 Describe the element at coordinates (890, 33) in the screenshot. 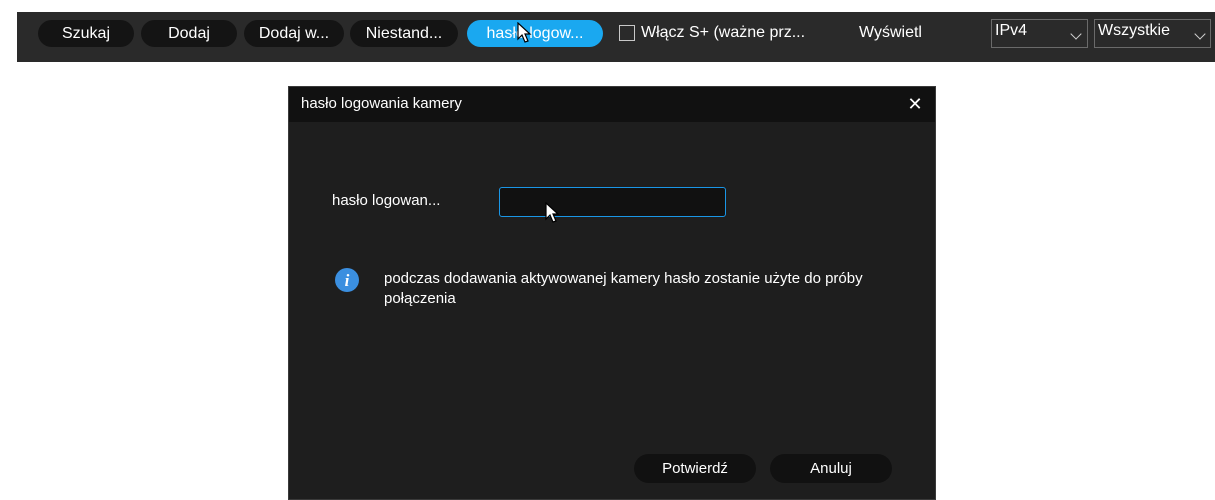

I see `display-label: Wyświetl` at that location.